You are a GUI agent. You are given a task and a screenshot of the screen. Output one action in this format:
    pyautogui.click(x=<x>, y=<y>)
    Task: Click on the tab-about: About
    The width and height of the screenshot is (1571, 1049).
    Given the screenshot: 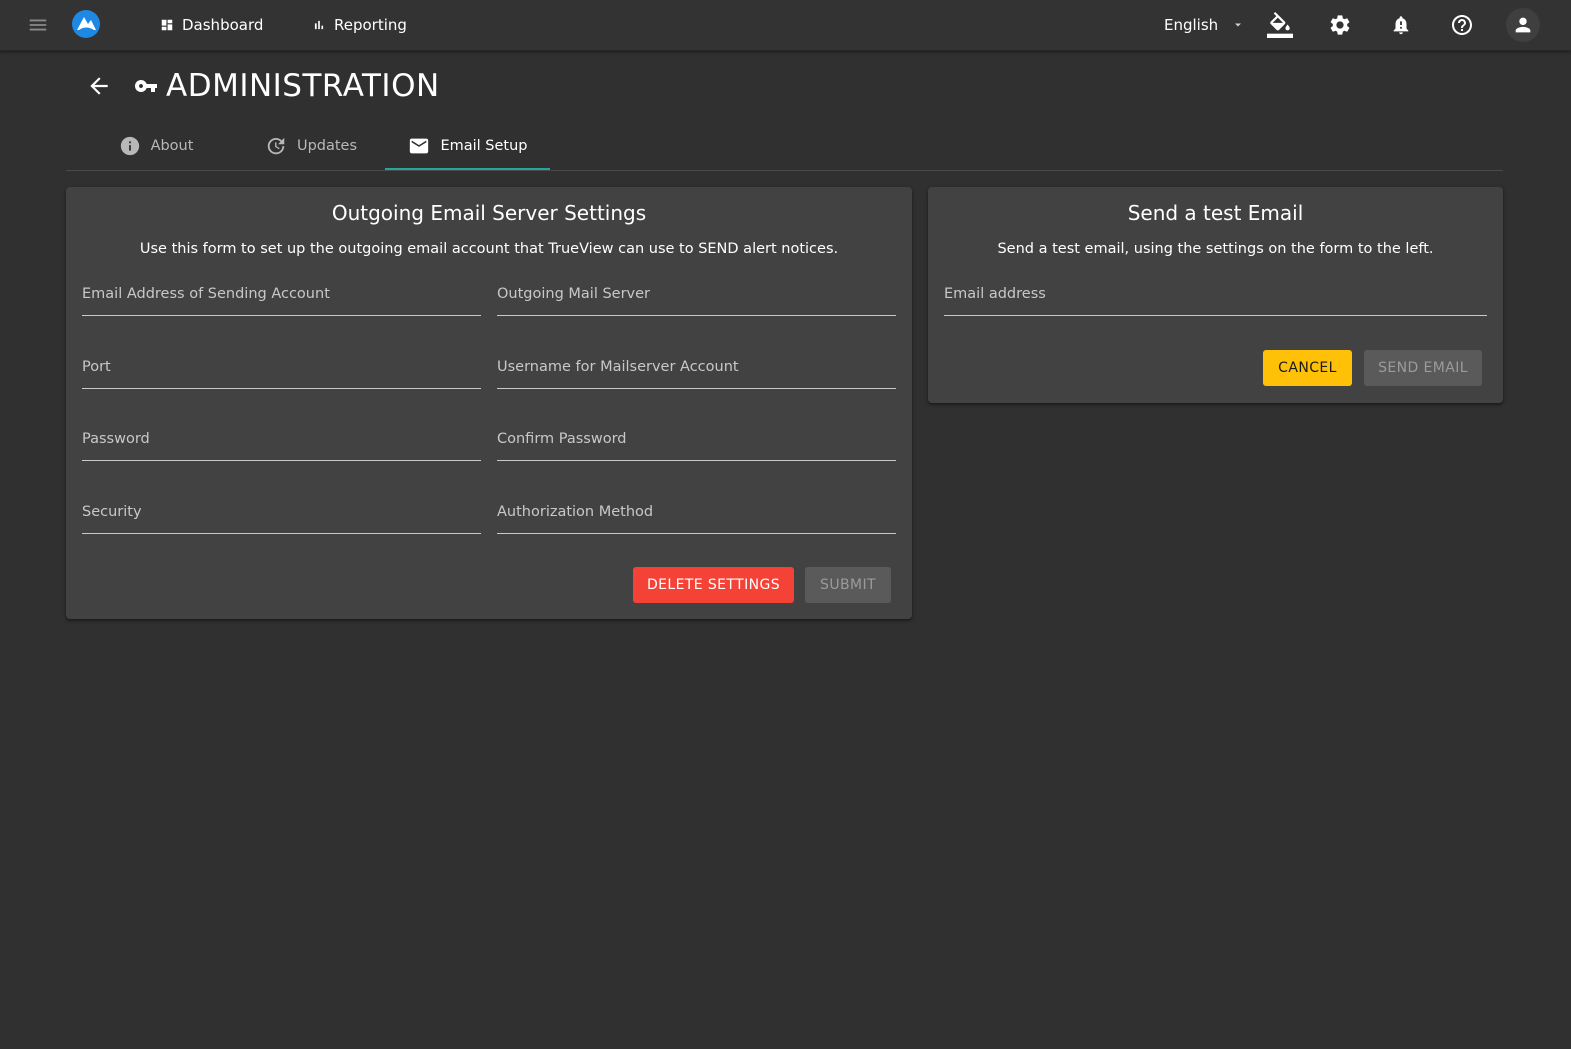 What is the action you would take?
    pyautogui.click(x=156, y=146)
    